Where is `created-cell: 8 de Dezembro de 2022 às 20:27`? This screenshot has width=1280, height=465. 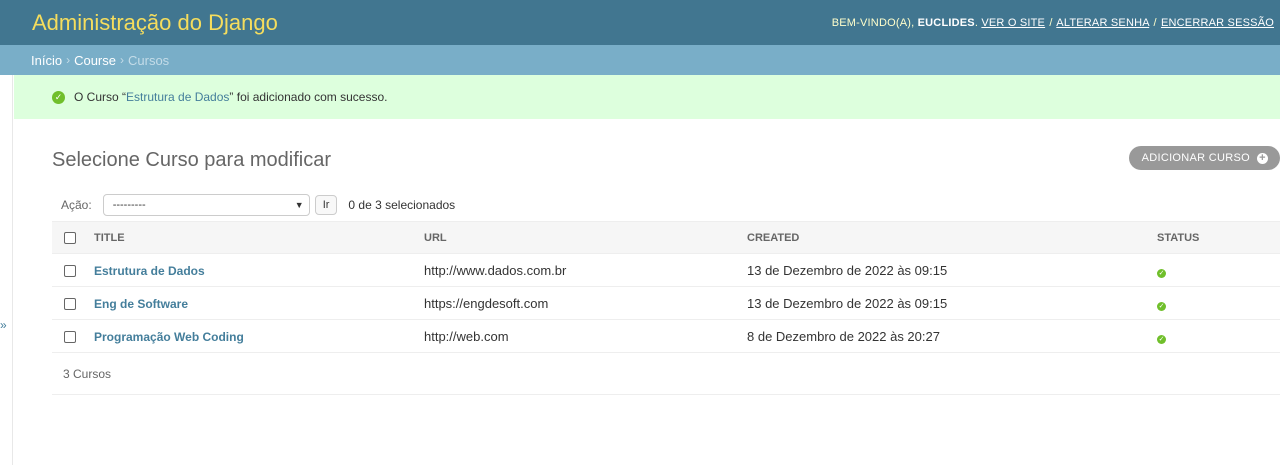
created-cell: 8 de Dezembro de 2022 às 20:27 is located at coordinates (952, 336).